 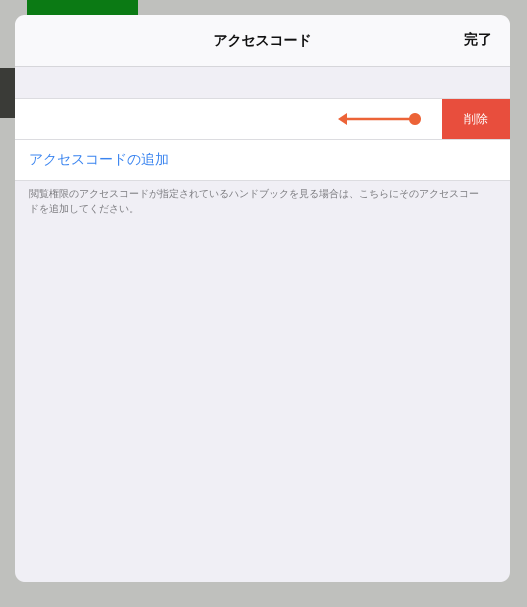 What do you see at coordinates (478, 40) in the screenshot?
I see `done-button: 完了` at bounding box center [478, 40].